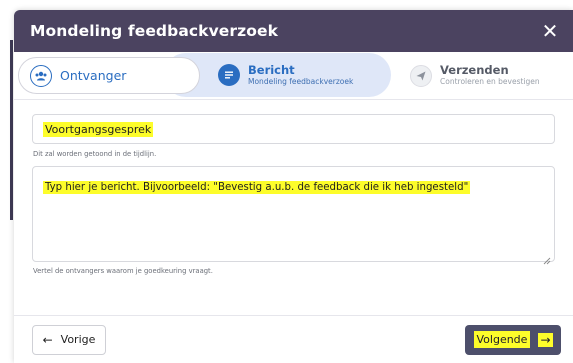 This screenshot has width=573, height=363. I want to click on step-send-sublabel: Controleren en bevestigen, so click(490, 81).